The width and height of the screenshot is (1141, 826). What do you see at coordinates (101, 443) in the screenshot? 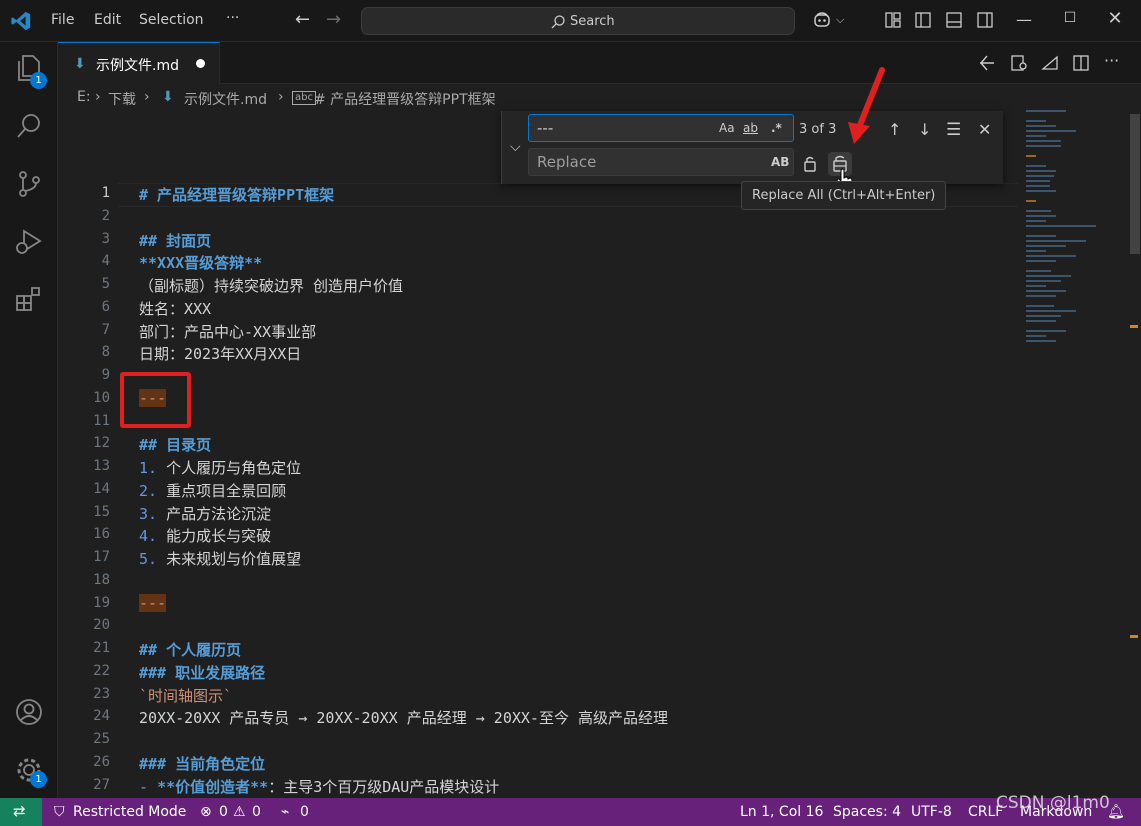
I see `line-number: 12` at bounding box center [101, 443].